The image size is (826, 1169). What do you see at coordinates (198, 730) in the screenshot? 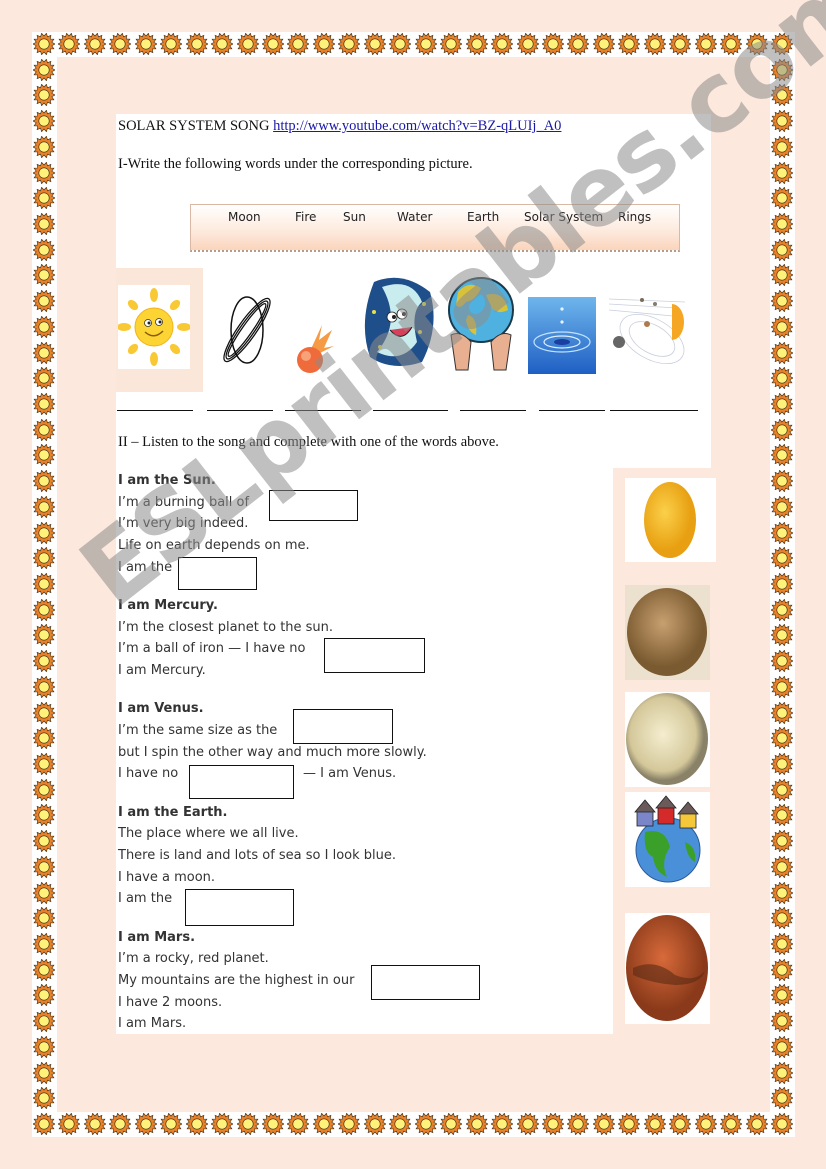
I see `lyric-line: I’m the same size as the` at bounding box center [198, 730].